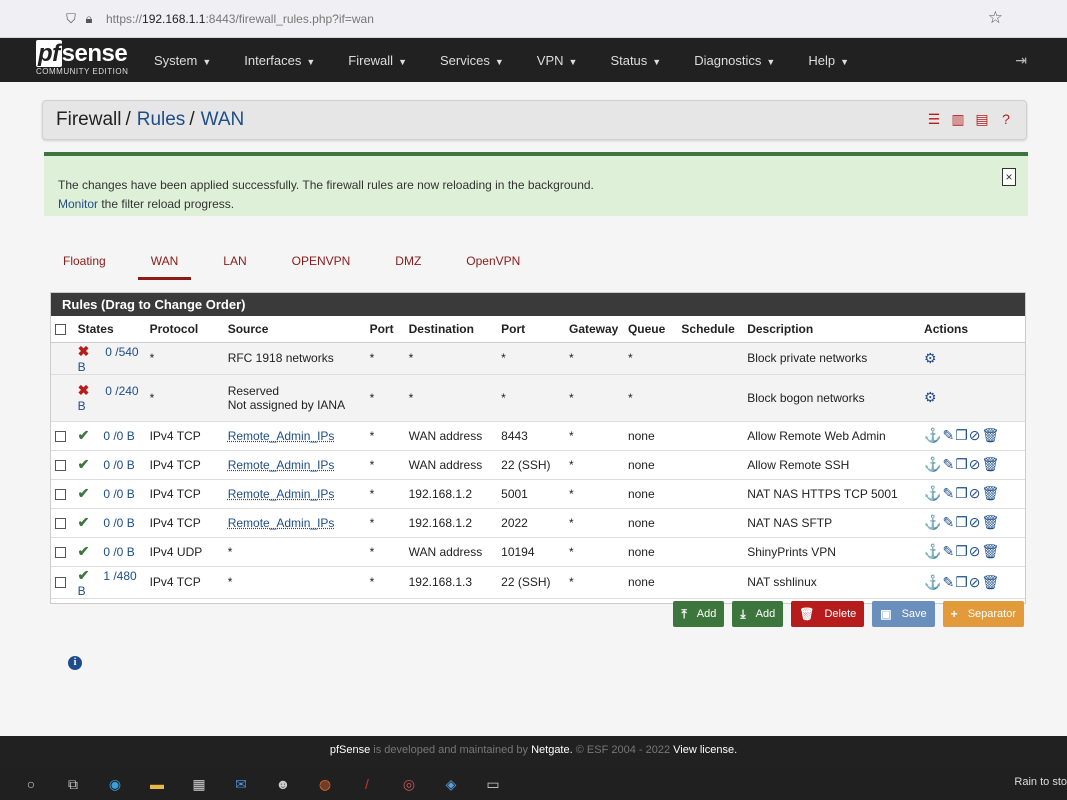  What do you see at coordinates (982, 119) in the screenshot?
I see `log-list-icon: ▤` at bounding box center [982, 119].